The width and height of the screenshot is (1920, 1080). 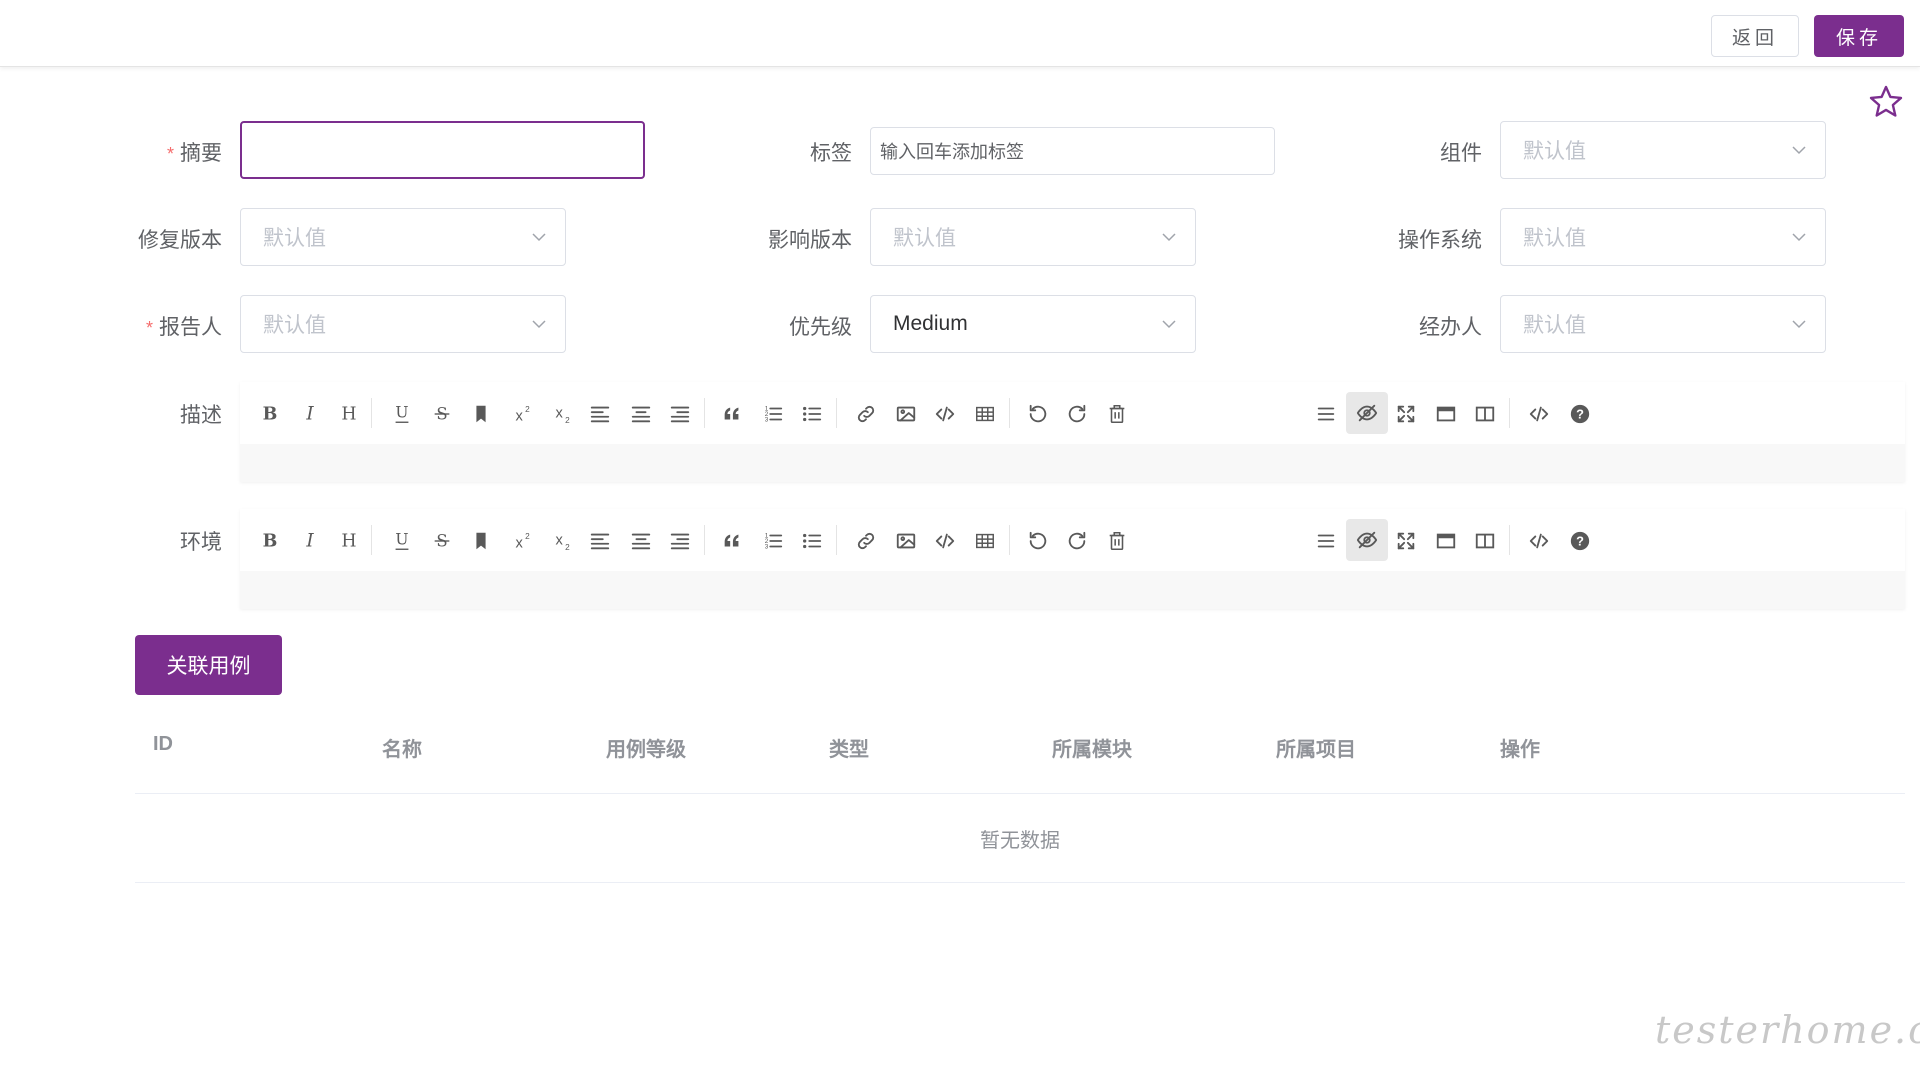 What do you see at coordinates (849, 750) in the screenshot?
I see `column-header-type: 类型` at bounding box center [849, 750].